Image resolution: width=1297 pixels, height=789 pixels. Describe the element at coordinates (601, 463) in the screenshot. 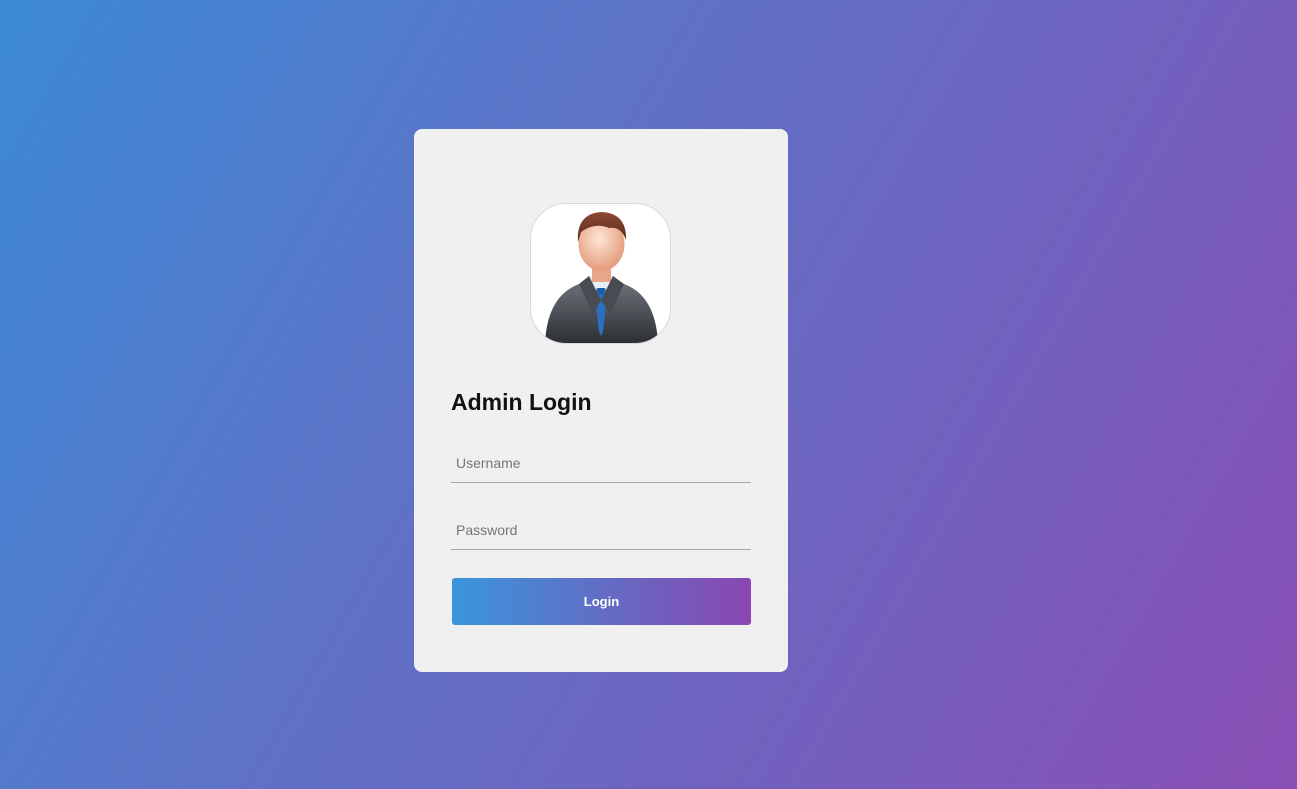

I see `username-input` at that location.